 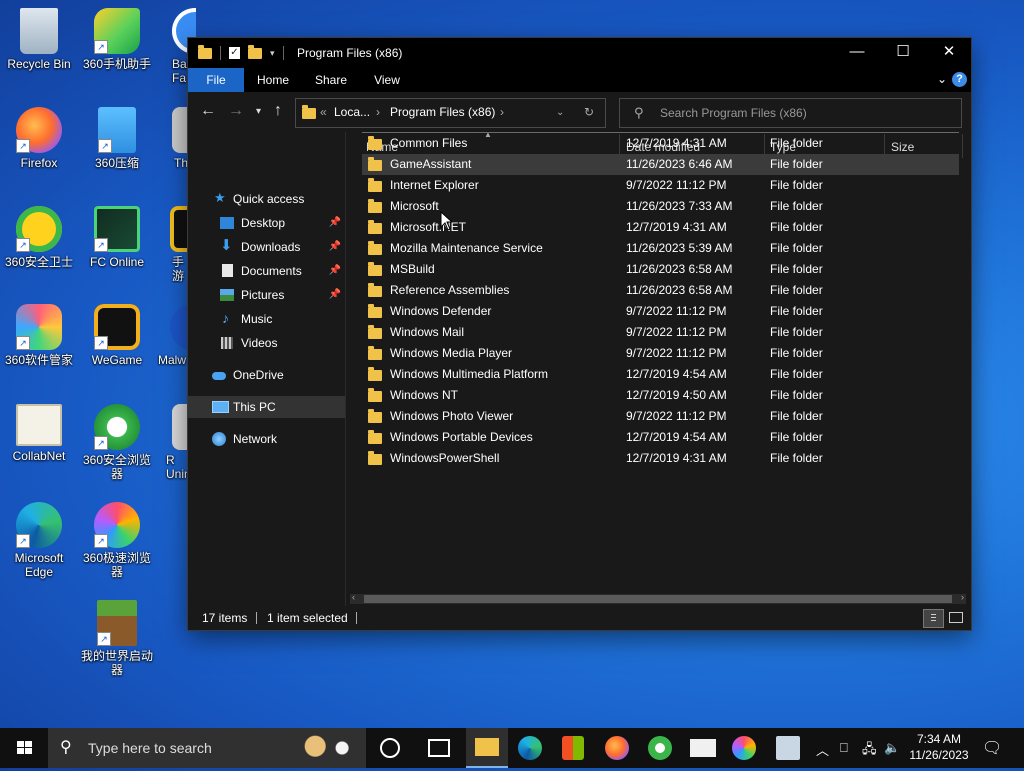 I want to click on tab-share: Share, so click(x=331, y=80).